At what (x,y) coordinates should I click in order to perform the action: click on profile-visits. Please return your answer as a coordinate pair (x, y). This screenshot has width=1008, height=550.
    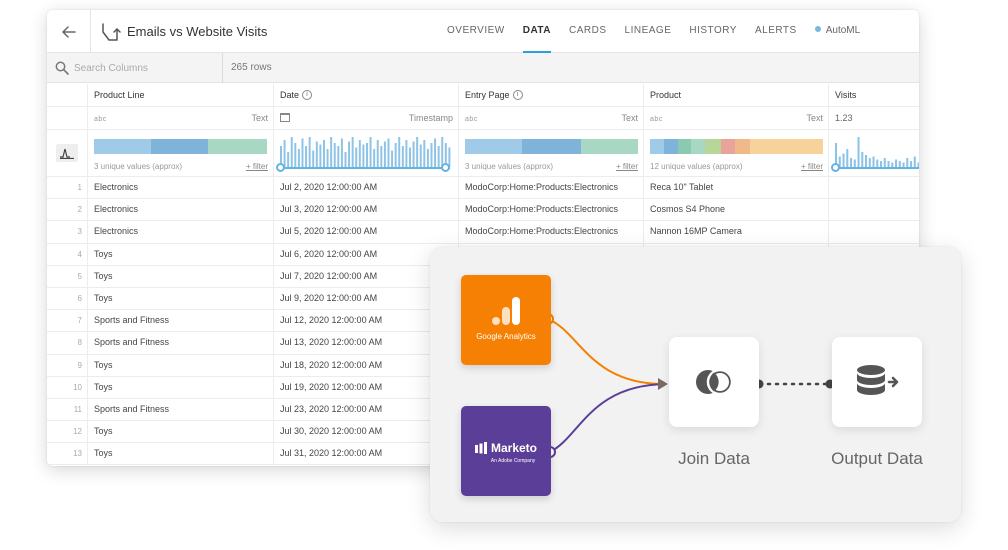
    Looking at the image, I should click on (874, 153).